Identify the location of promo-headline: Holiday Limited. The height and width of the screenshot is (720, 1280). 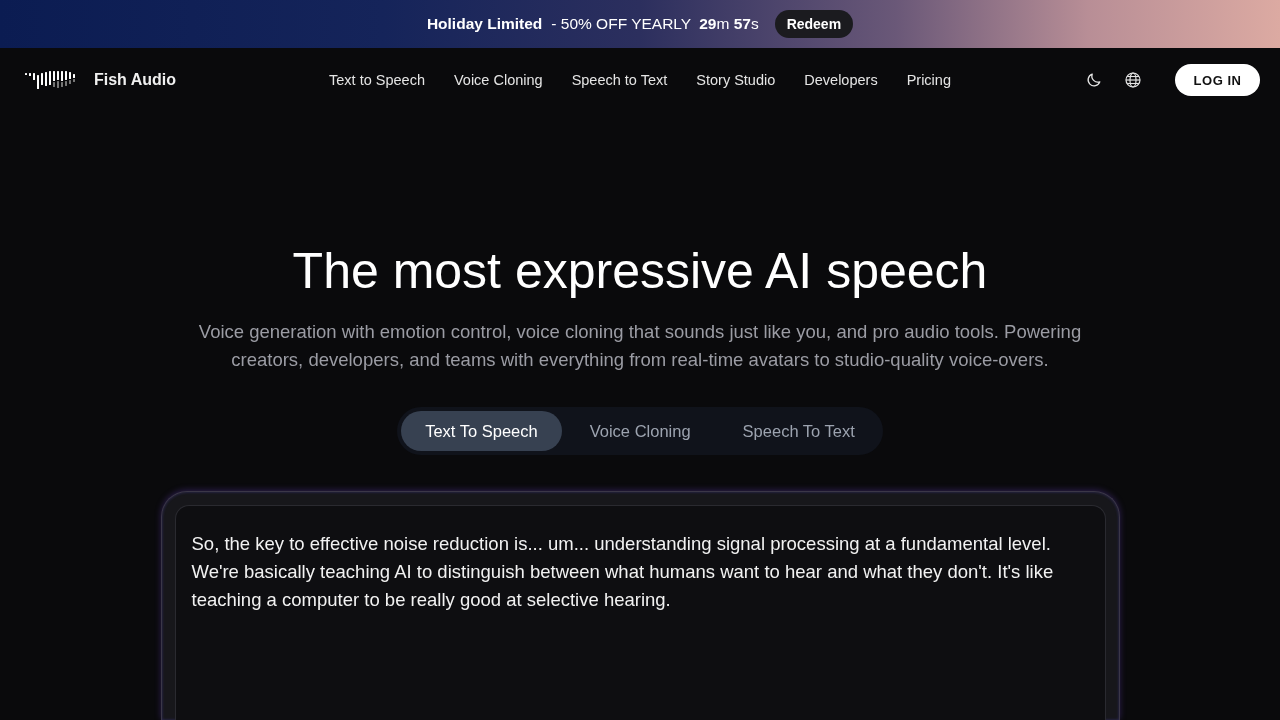
(484, 24).